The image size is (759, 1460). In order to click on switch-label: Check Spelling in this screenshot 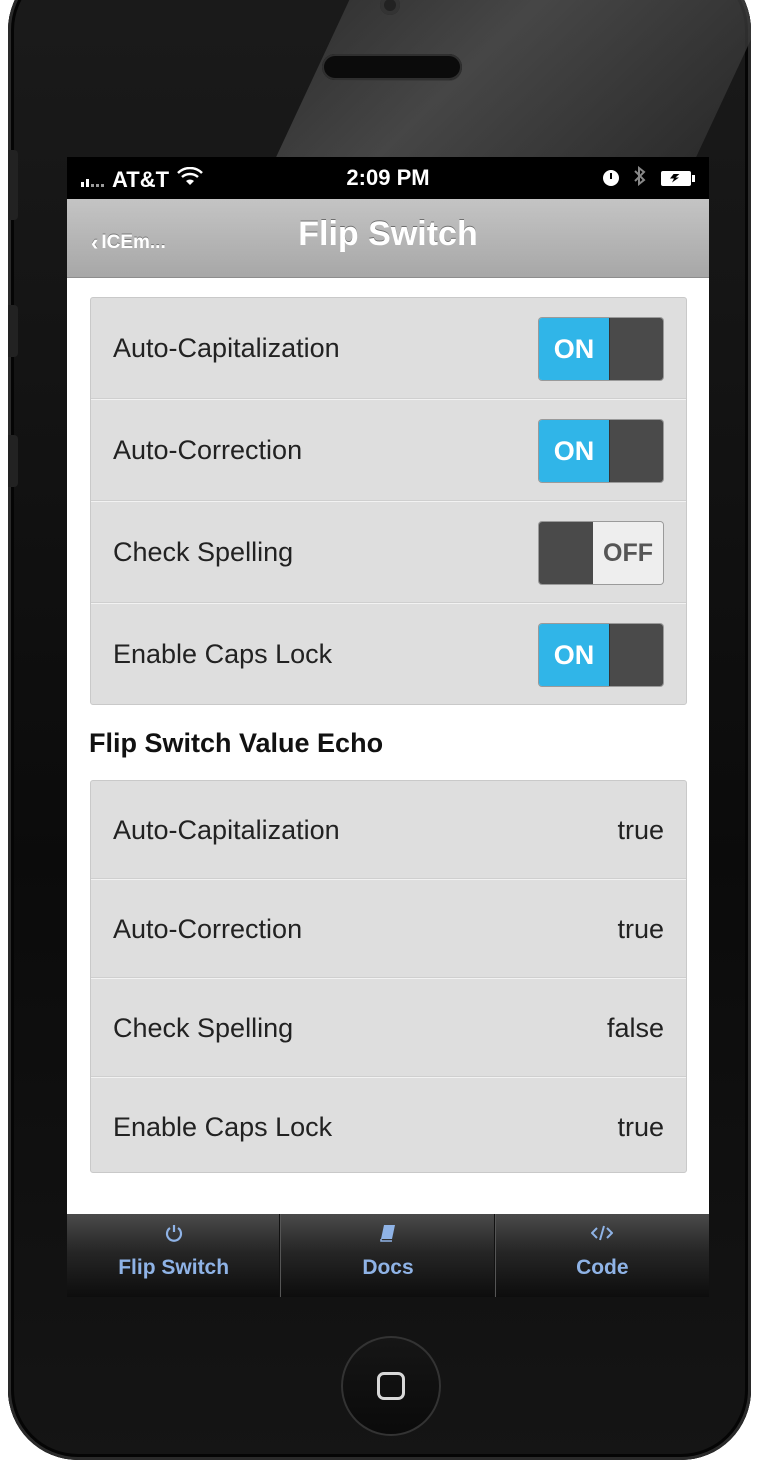, I will do `click(203, 552)`.